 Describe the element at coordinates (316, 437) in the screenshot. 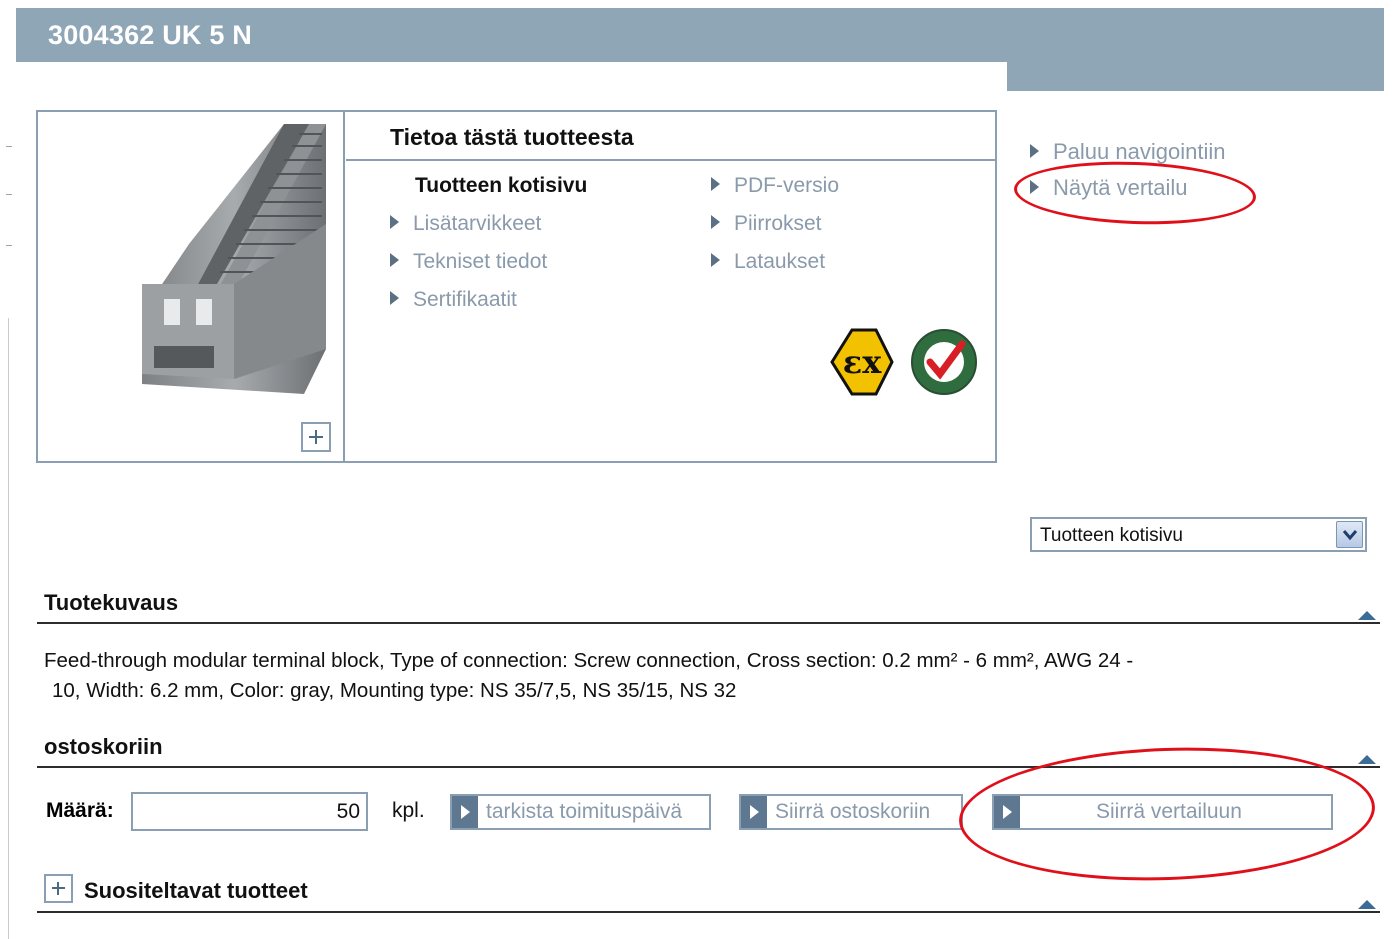

I see `zoom-plus-icon` at that location.